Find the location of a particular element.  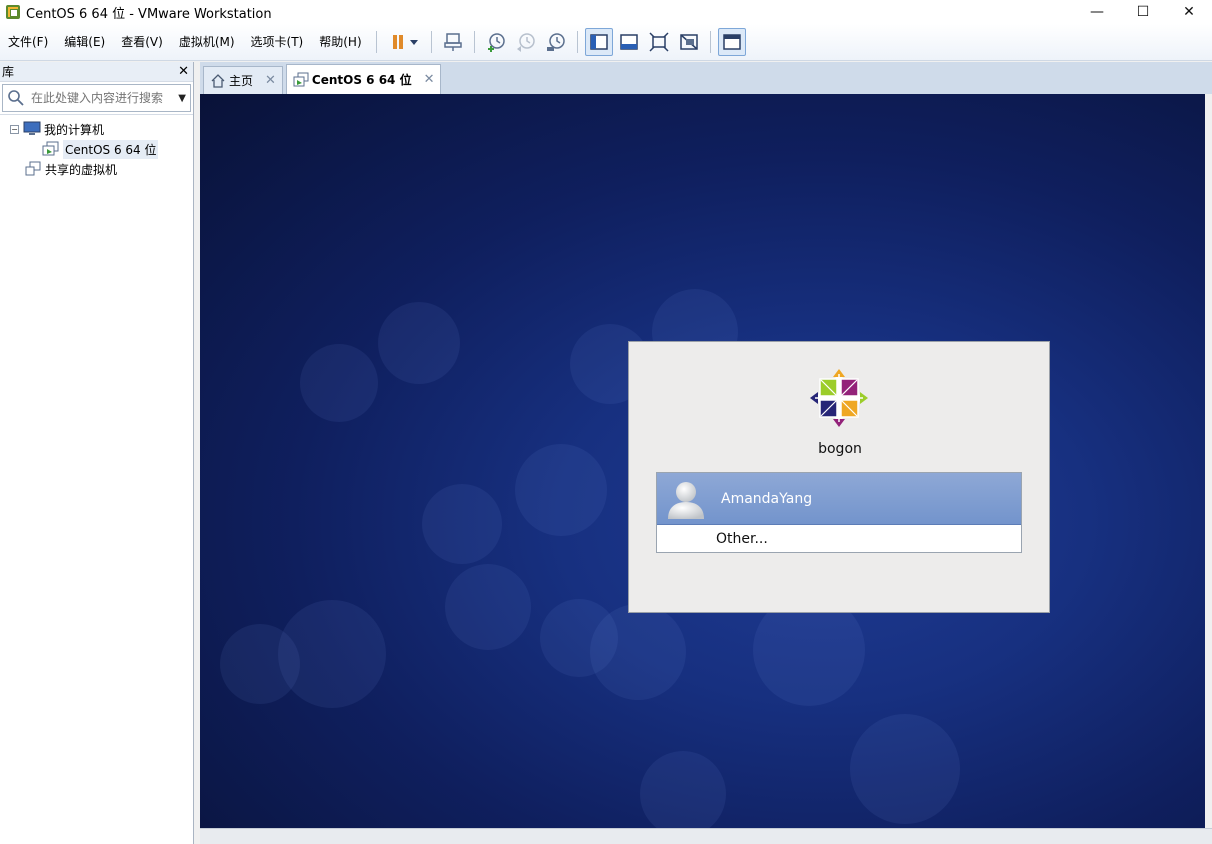

unity-button is located at coordinates (689, 42).